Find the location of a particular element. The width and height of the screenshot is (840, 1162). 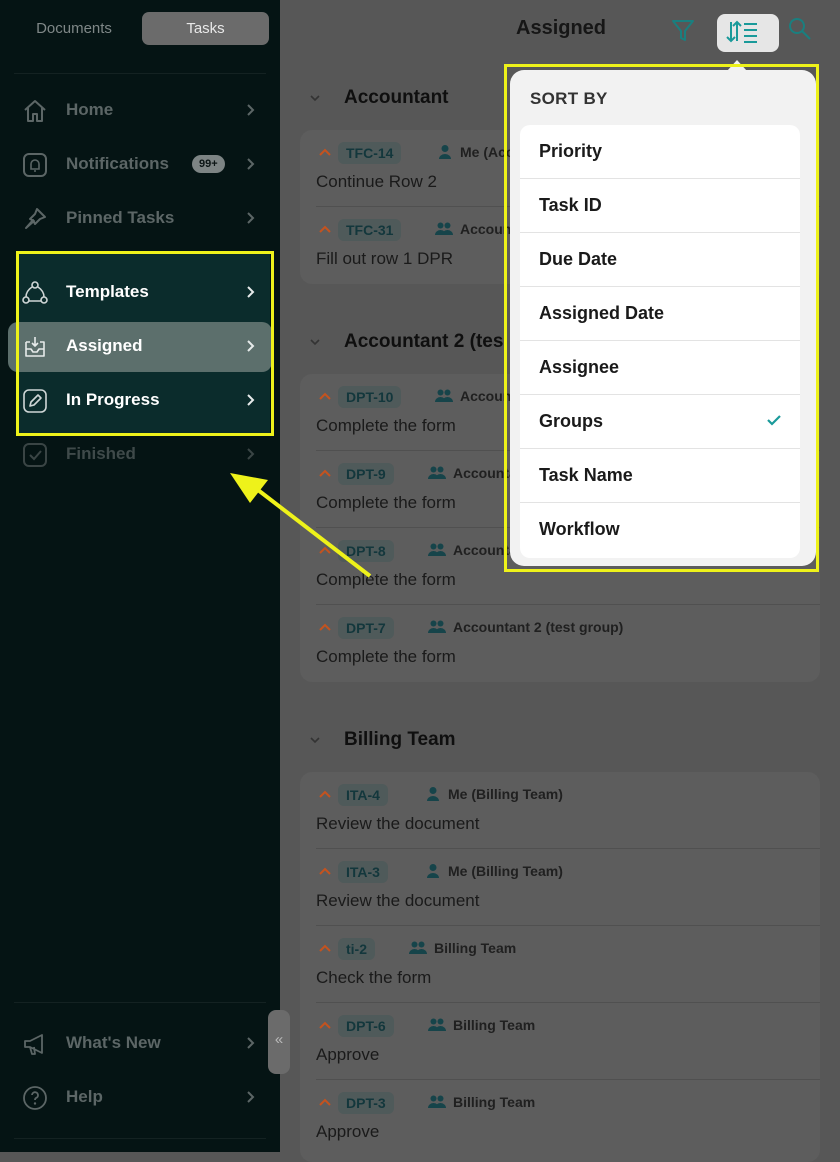

pin-icon is located at coordinates (35, 218).